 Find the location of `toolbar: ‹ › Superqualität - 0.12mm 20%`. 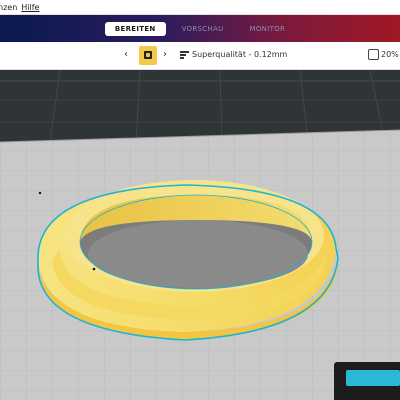

toolbar: ‹ › Superqualität - 0.12mm 20% is located at coordinates (200, 56).